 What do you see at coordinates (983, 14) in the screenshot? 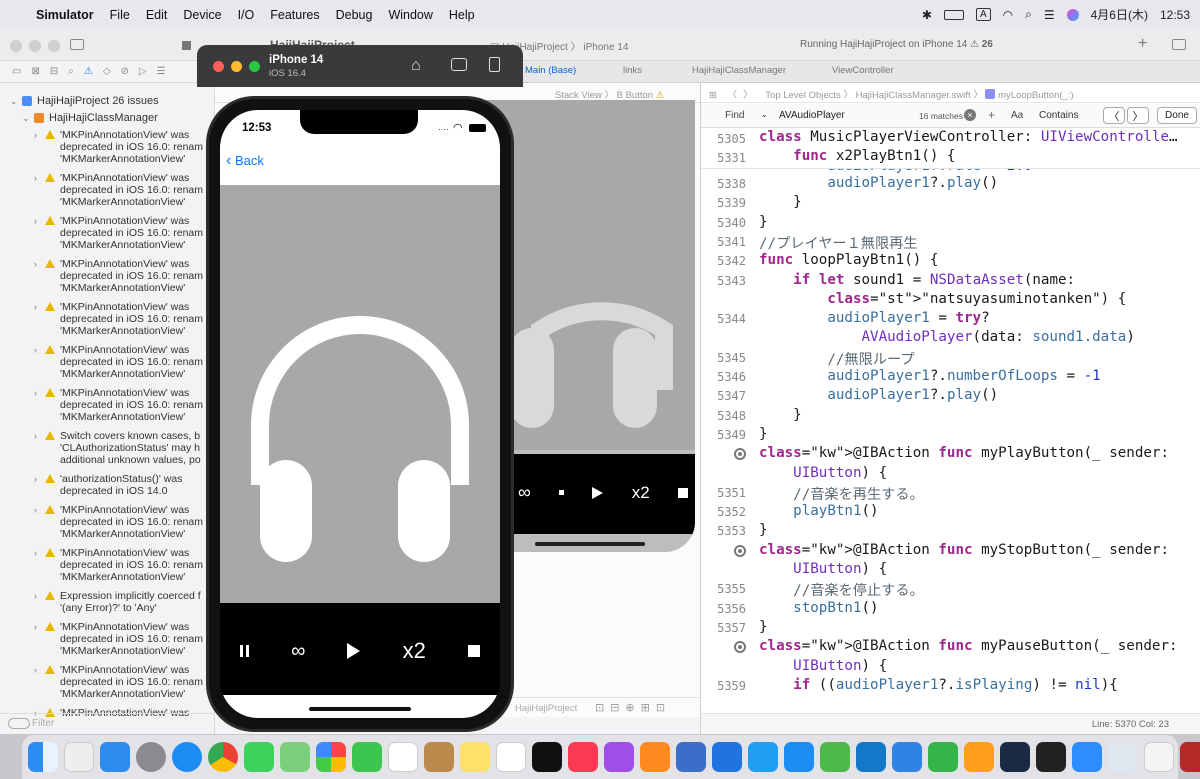
I see `input-source-badge: A` at bounding box center [983, 14].